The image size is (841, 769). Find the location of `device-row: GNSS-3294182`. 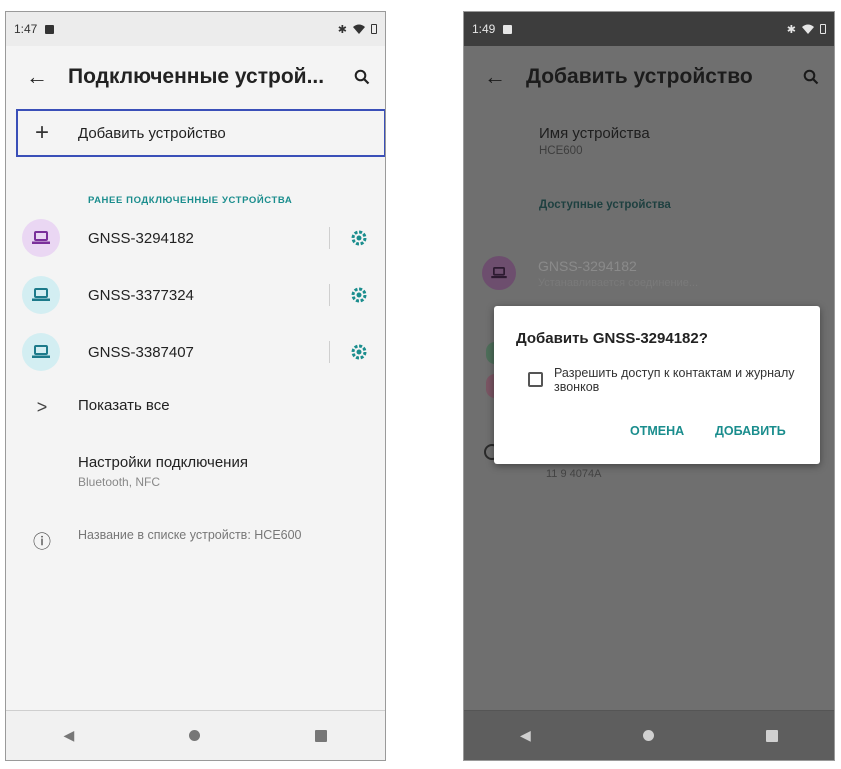

device-row: GNSS-3294182 is located at coordinates (195, 238).